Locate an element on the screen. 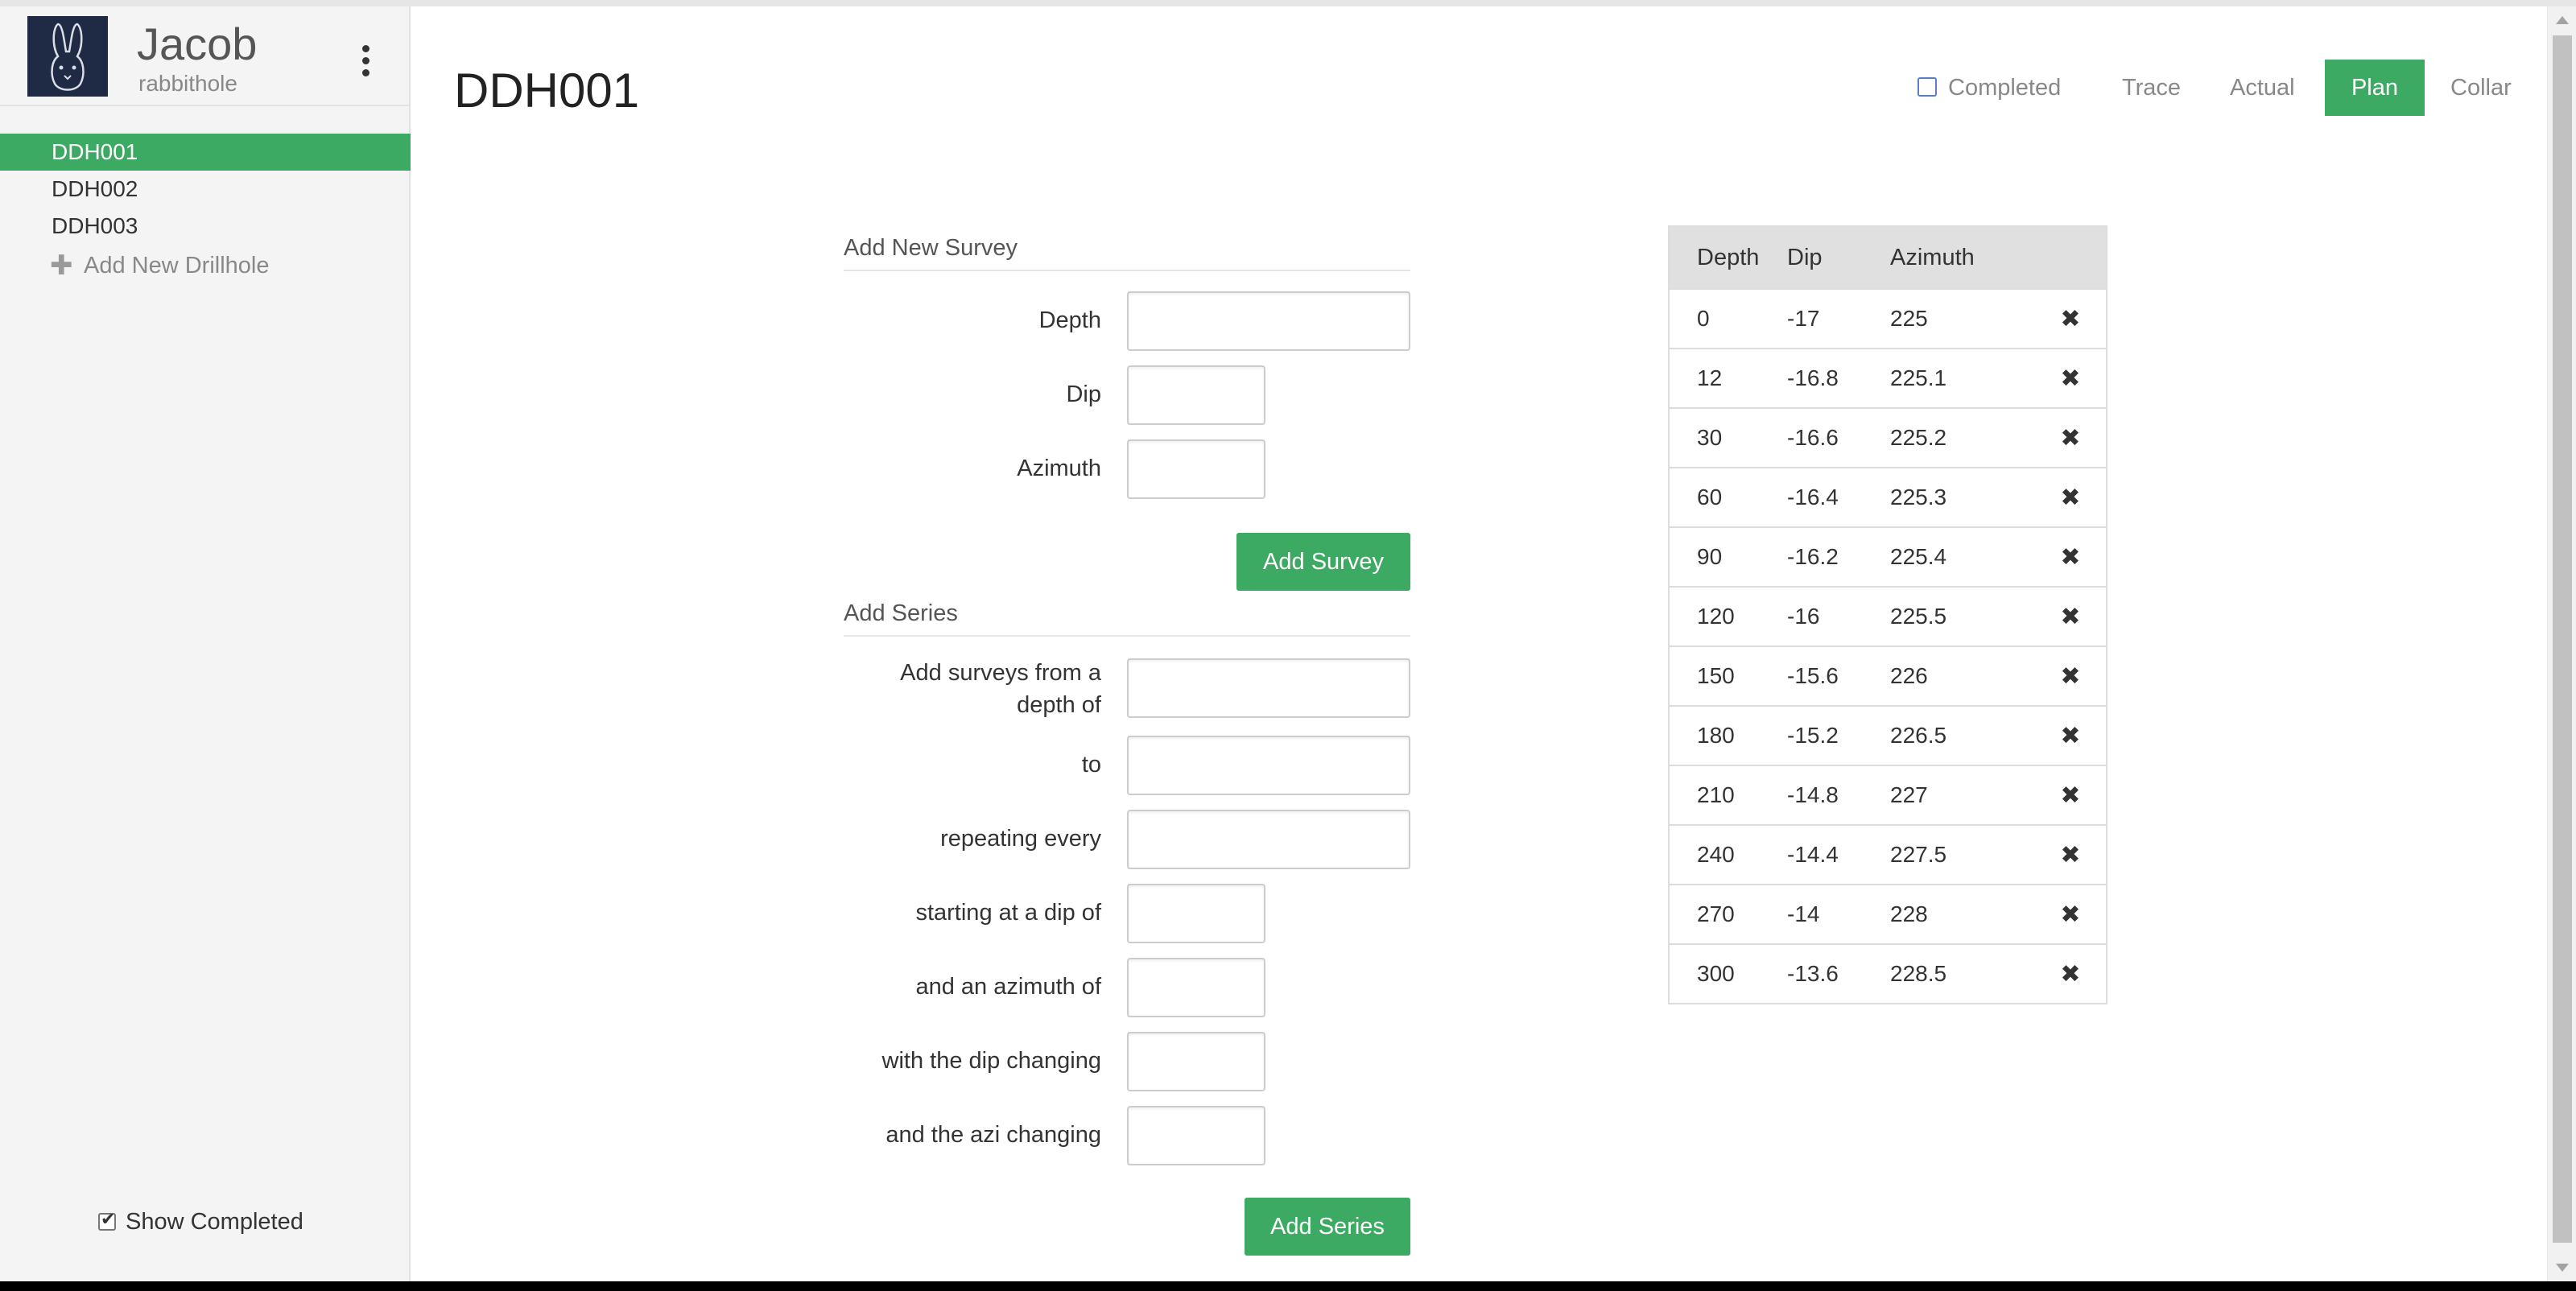 The image size is (2576, 1291). add-survey-heading: Add New Survey is located at coordinates (1127, 253).